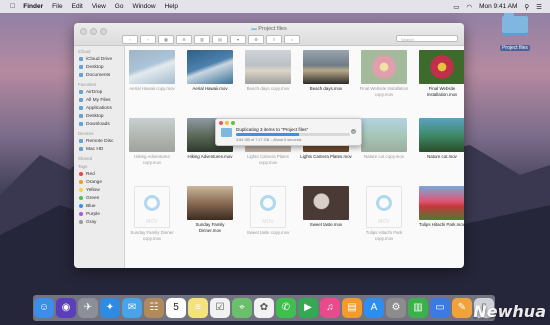 This screenshot has width=550, height=325. I want to click on file-item: Sweet taste.mov, so click(326, 207).